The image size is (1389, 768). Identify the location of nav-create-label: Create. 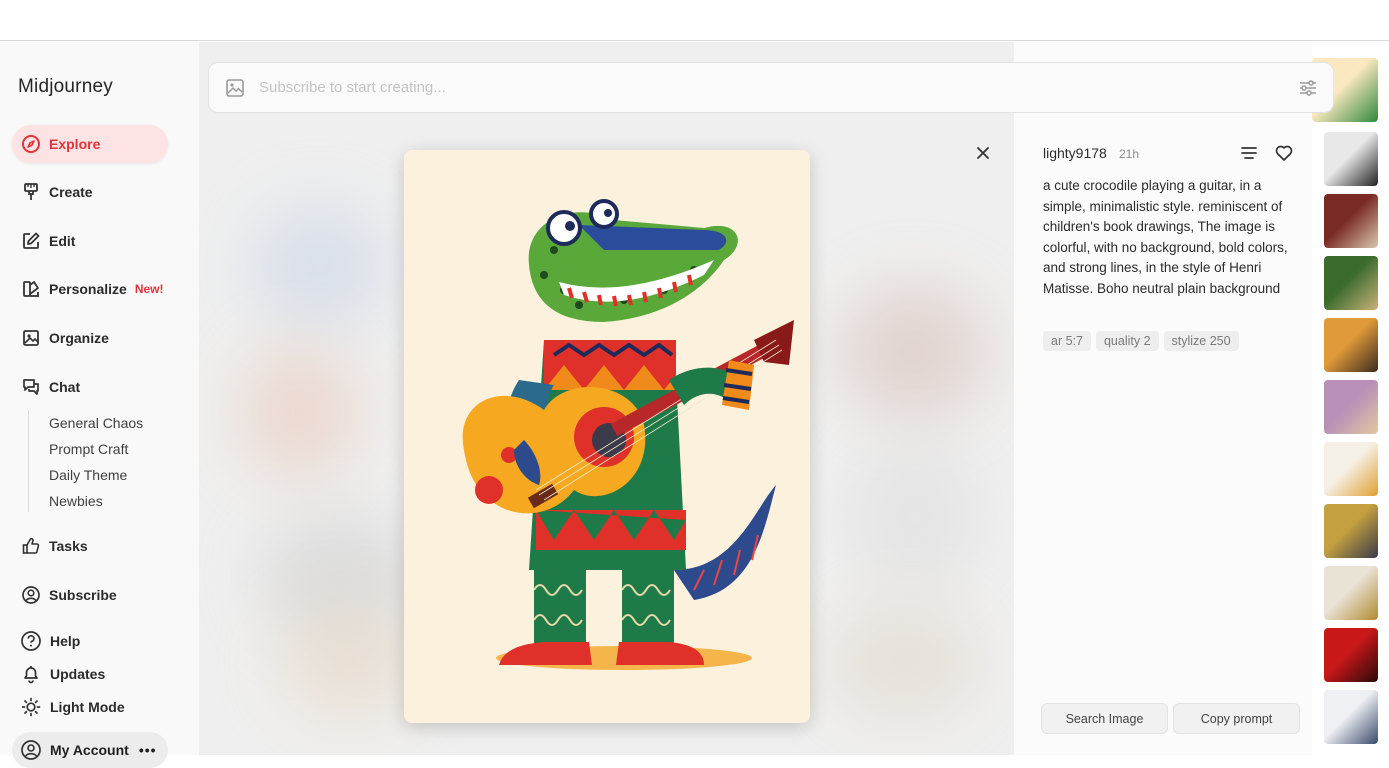
(71, 192).